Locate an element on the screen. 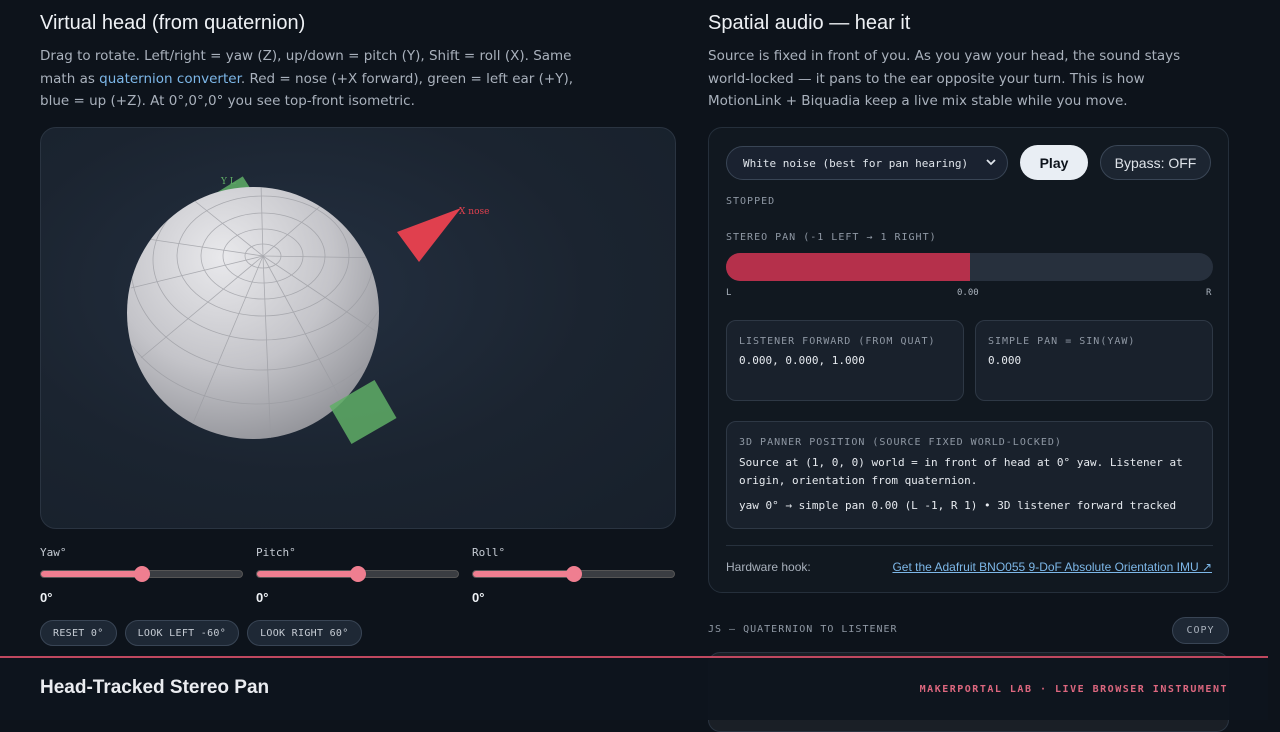 This screenshot has height=732, width=1280. roll-value: 0° is located at coordinates (478, 597).